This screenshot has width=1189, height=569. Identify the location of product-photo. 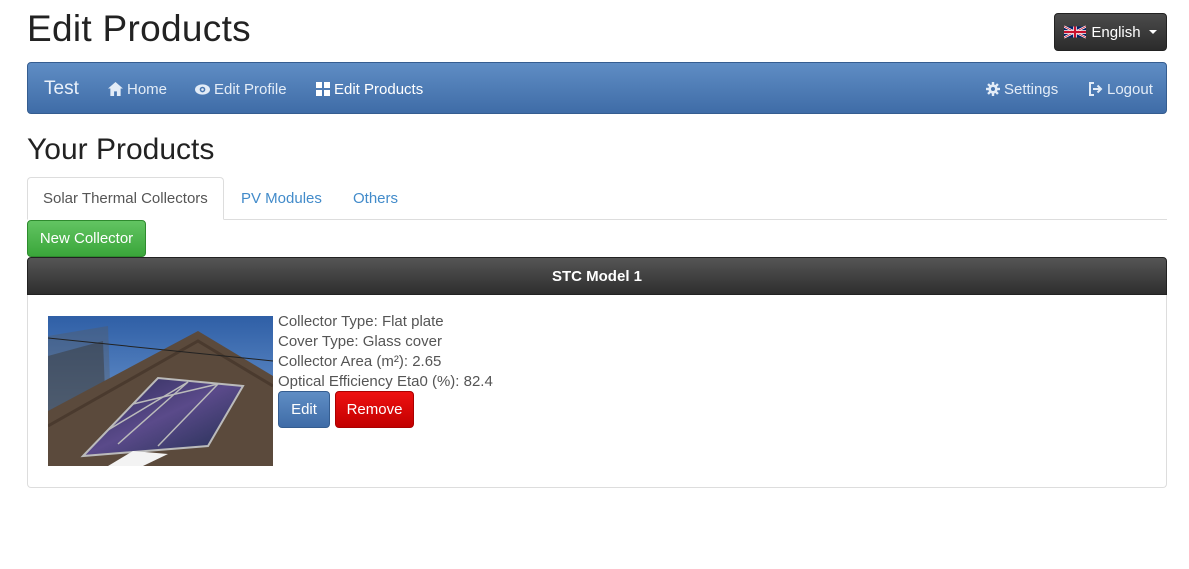
(160, 391).